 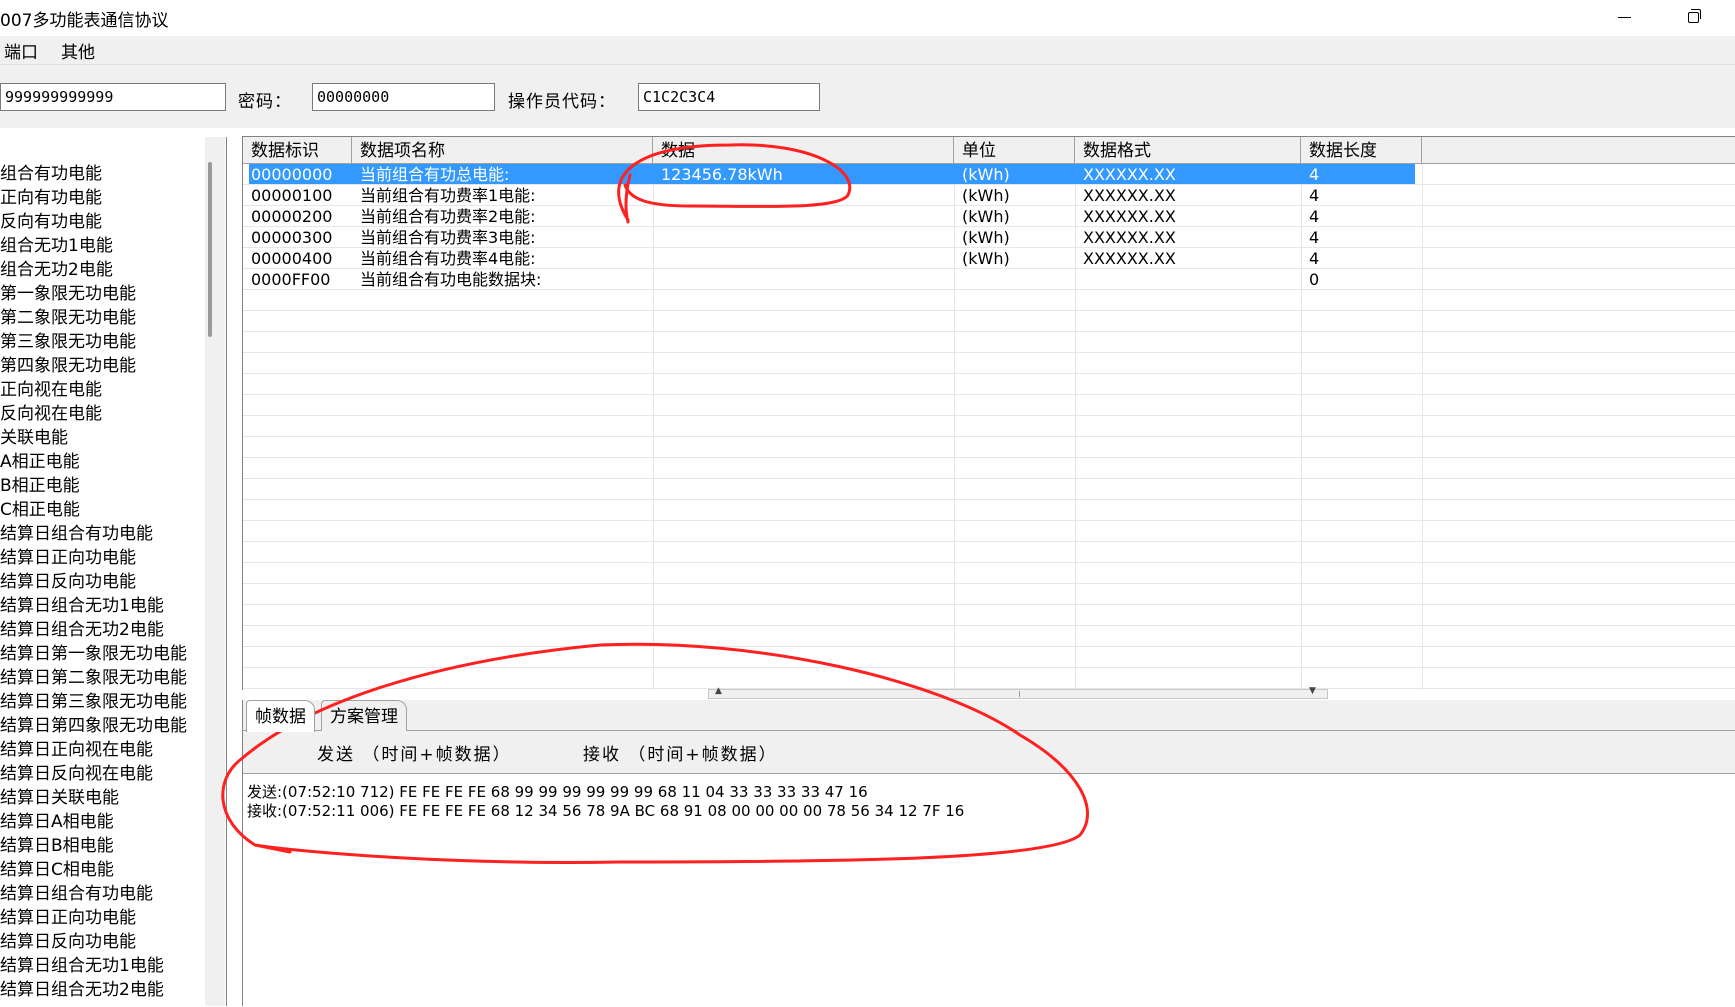 I want to click on tree-item: 结算日第二象限无功电能, so click(x=100, y=678).